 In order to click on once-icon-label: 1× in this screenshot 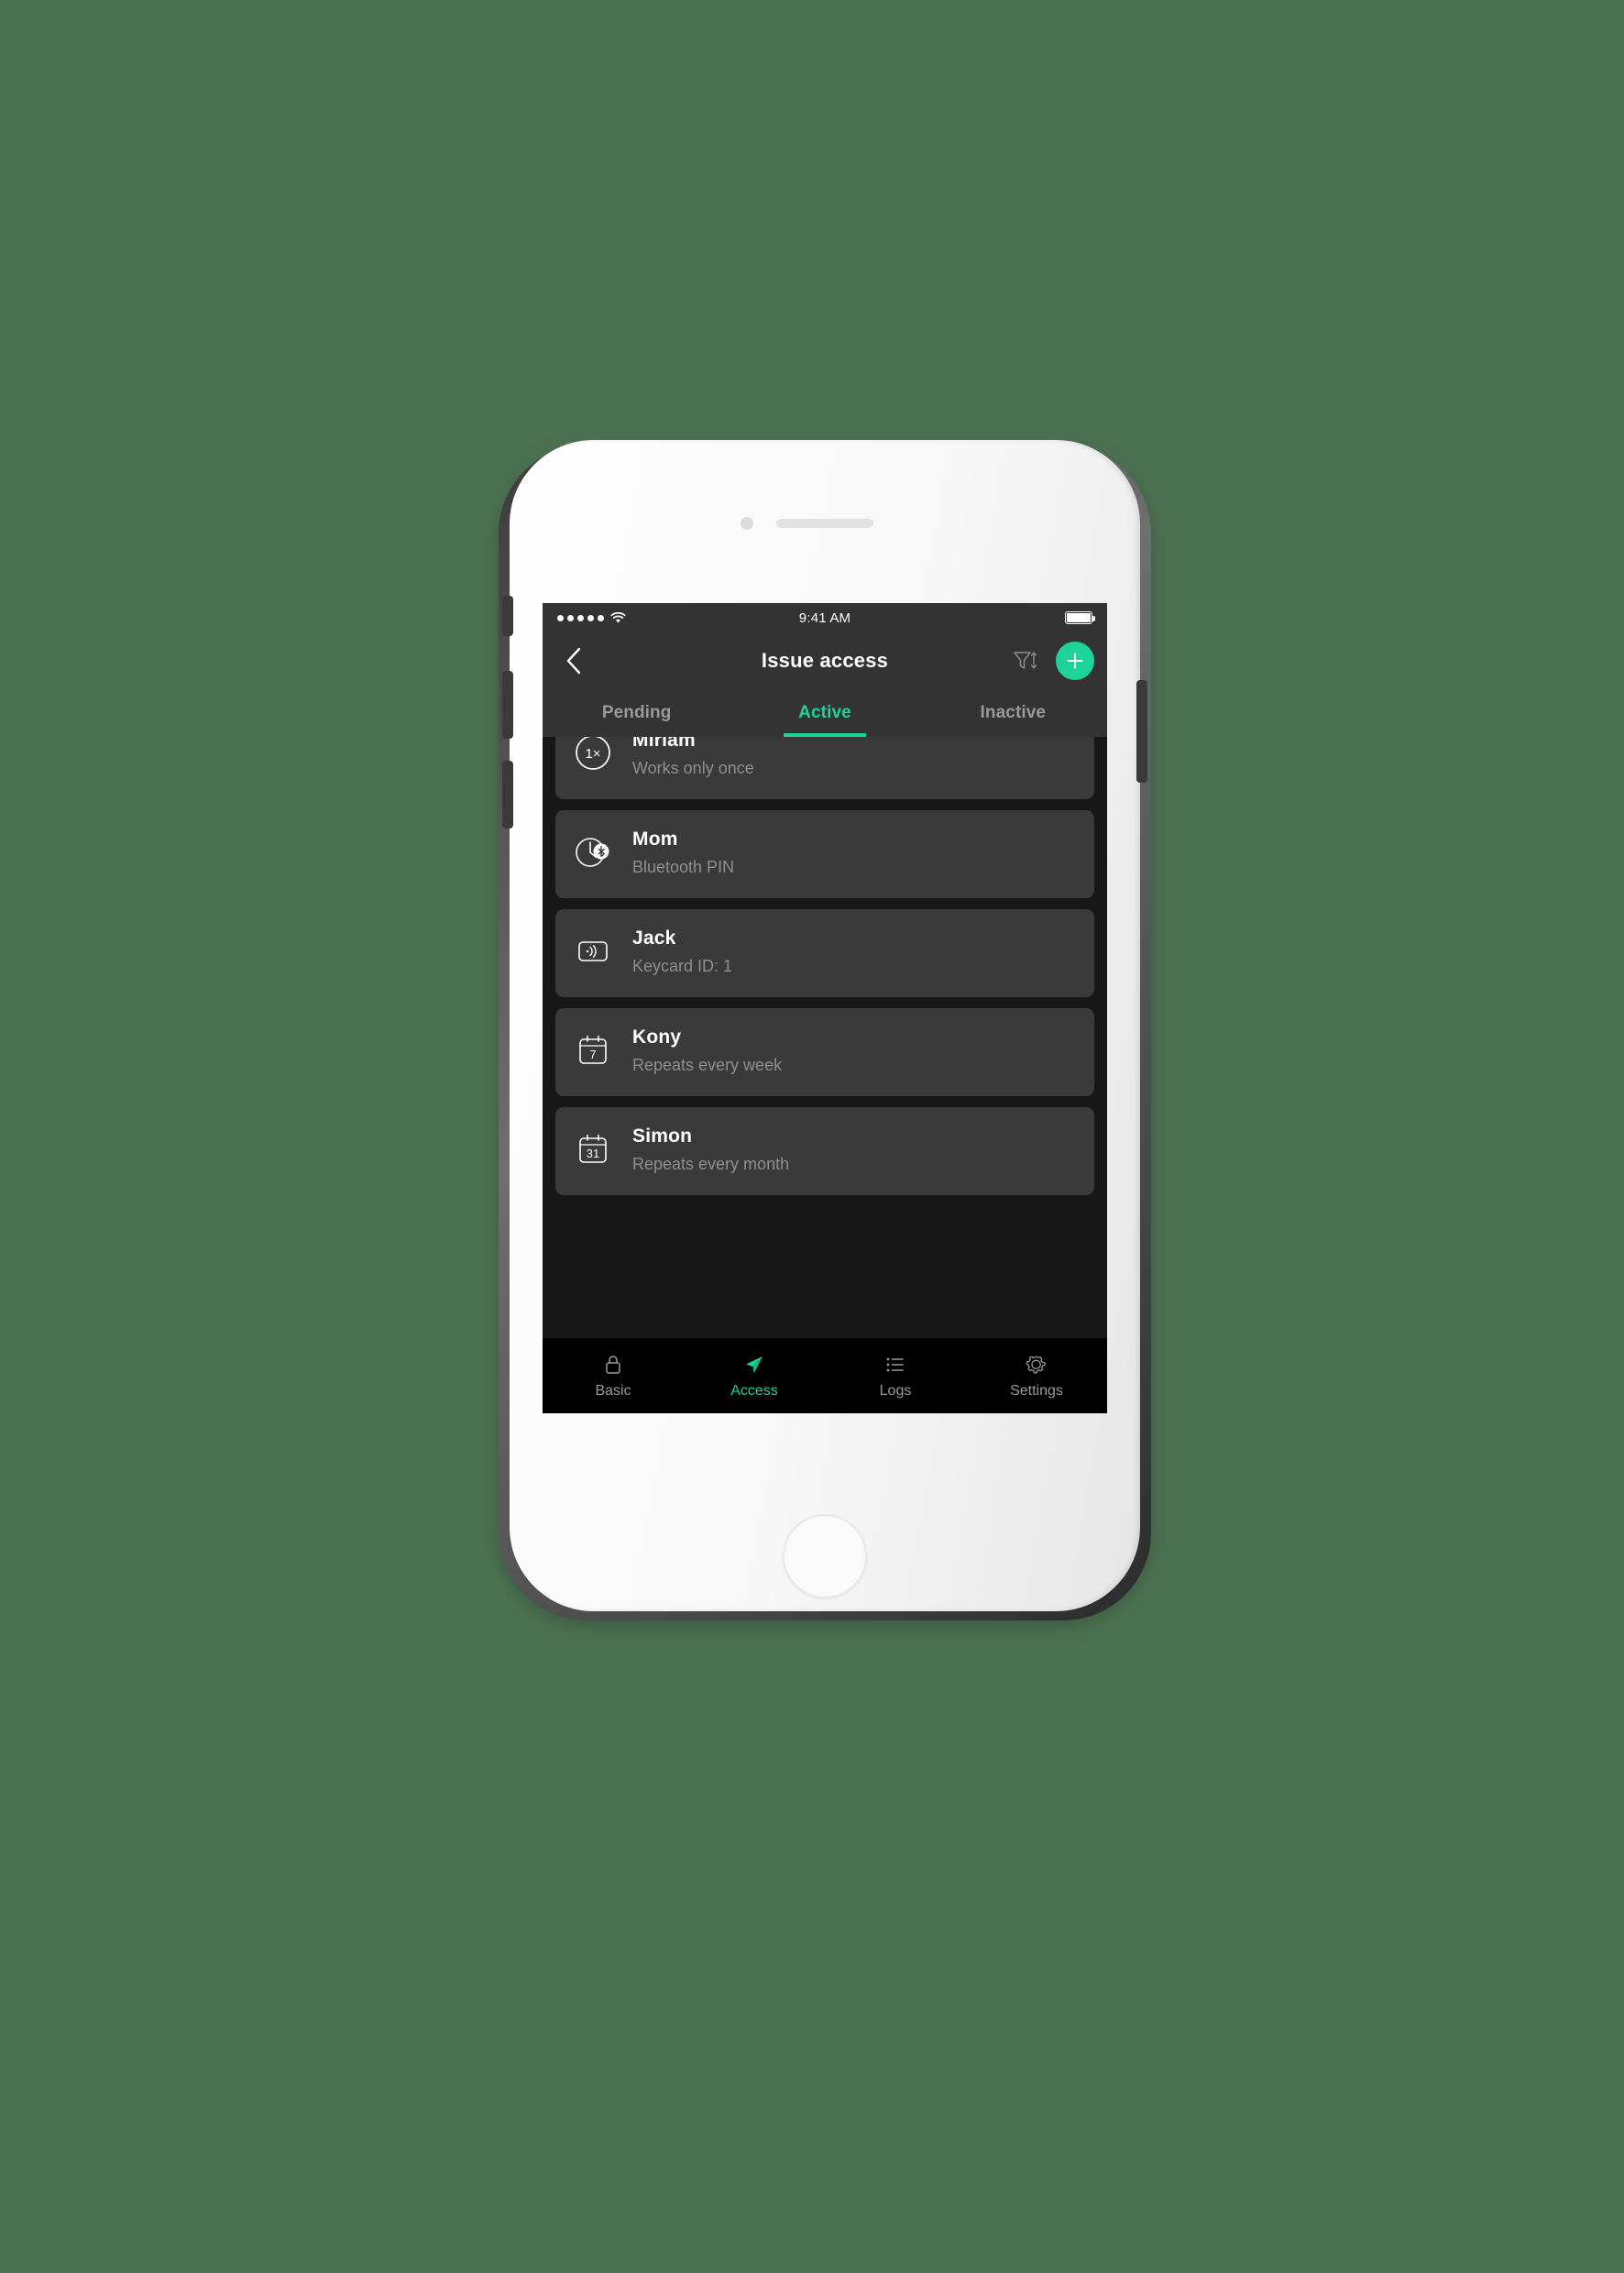, I will do `click(592, 754)`.